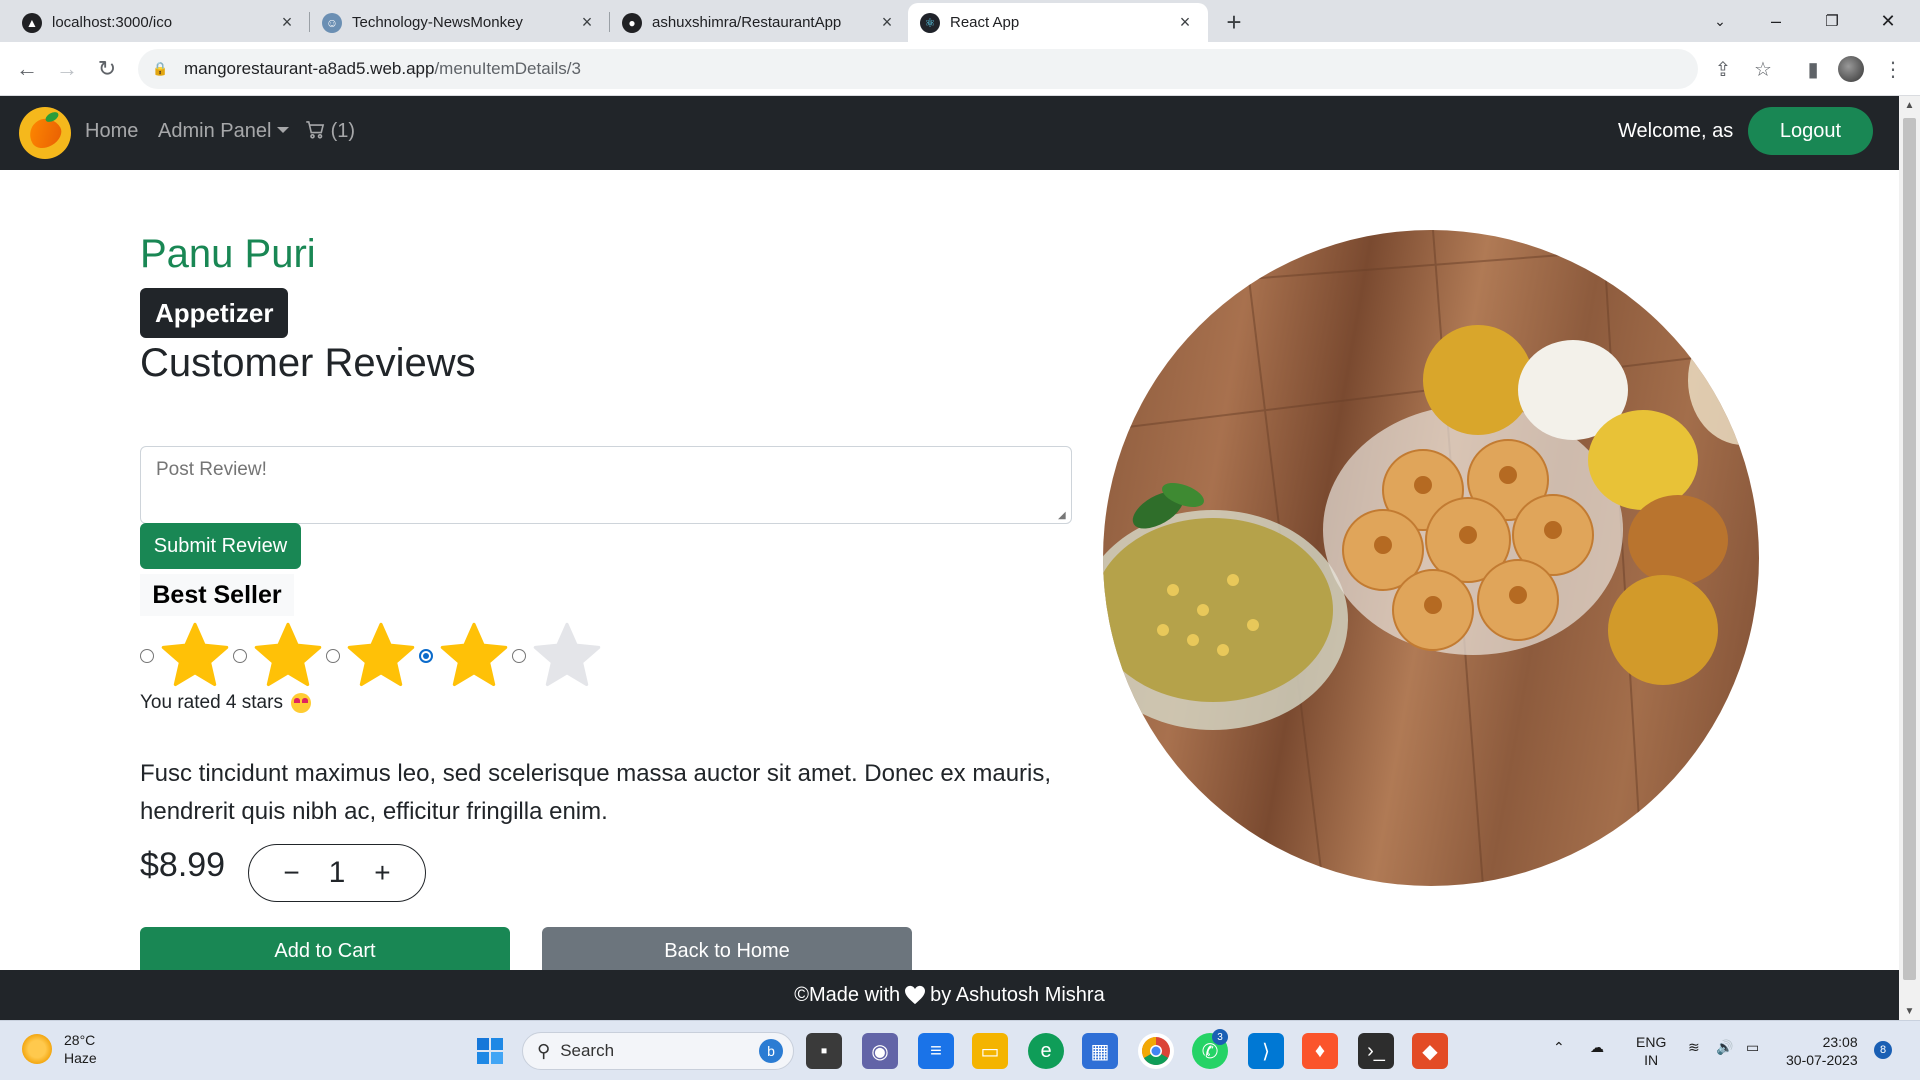 This screenshot has height=1080, width=1920. What do you see at coordinates (107, 69) in the screenshot?
I see `reload-icon: ↻` at bounding box center [107, 69].